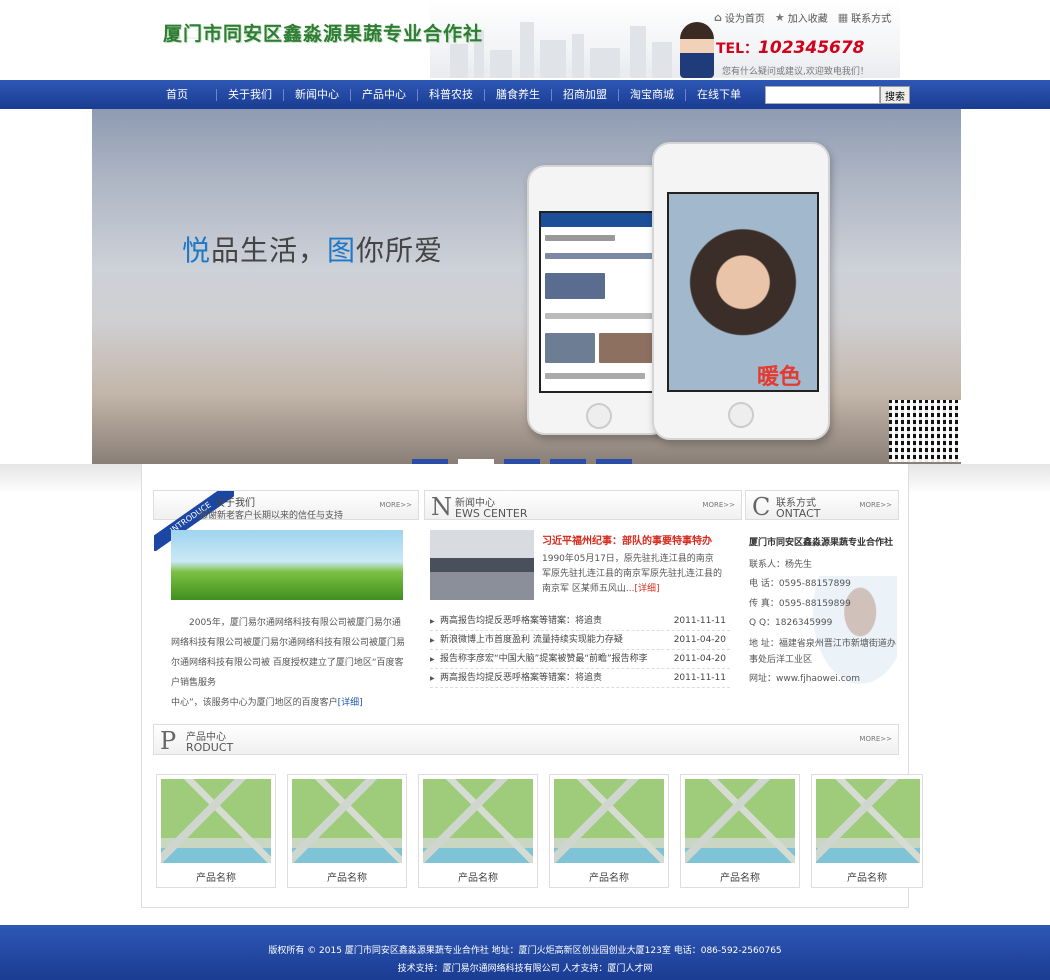 Image resolution: width=1050 pixels, height=980 pixels. Describe the element at coordinates (316, 94) in the screenshot. I see `nav-item-news: 新闻中心` at that location.